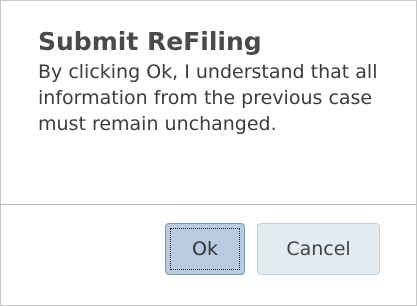 The image size is (417, 306). I want to click on ok-button: Ok, so click(205, 249).